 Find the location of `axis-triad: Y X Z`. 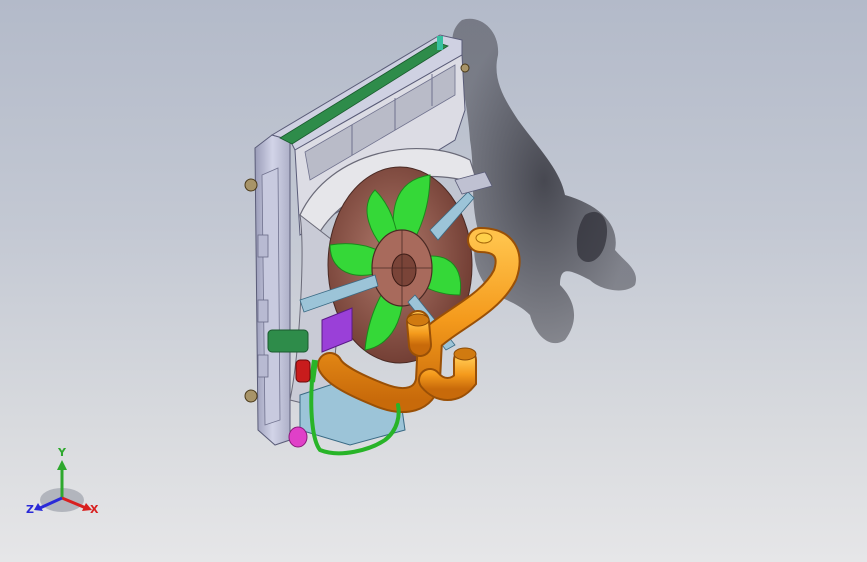

axis-triad: Y X Z is located at coordinates (66, 487).